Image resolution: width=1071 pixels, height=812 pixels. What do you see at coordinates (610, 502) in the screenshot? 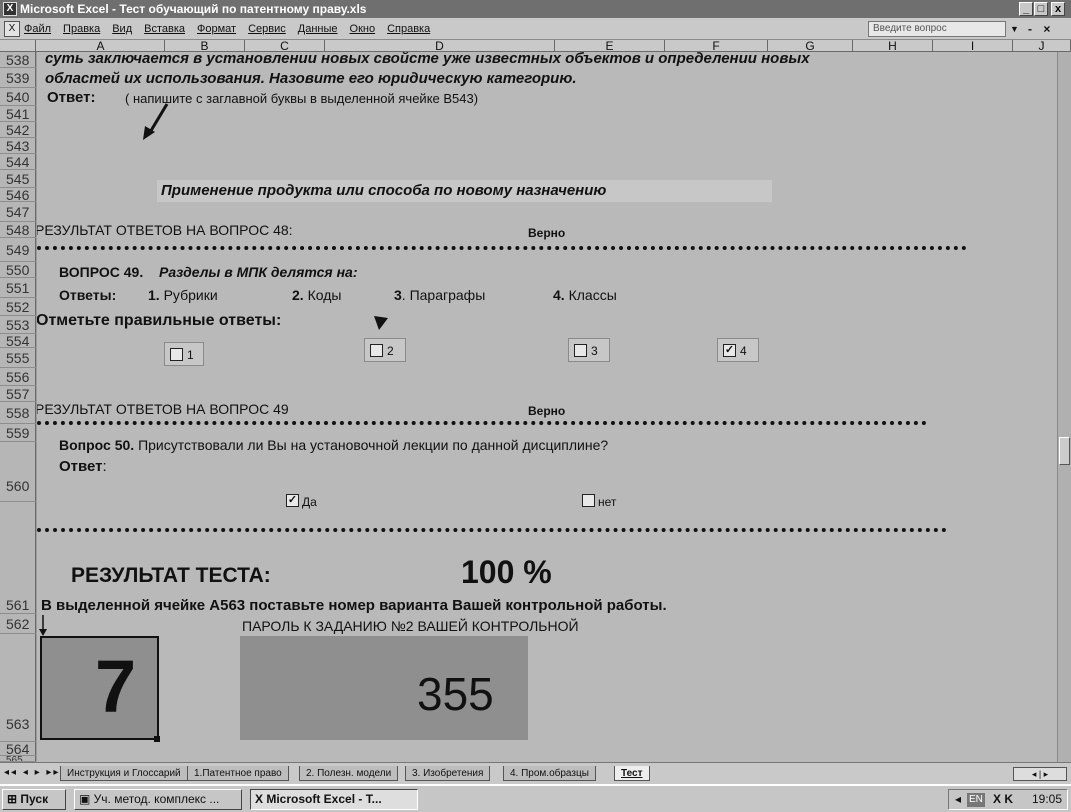
I see `checkbox-no: нет` at bounding box center [610, 502].